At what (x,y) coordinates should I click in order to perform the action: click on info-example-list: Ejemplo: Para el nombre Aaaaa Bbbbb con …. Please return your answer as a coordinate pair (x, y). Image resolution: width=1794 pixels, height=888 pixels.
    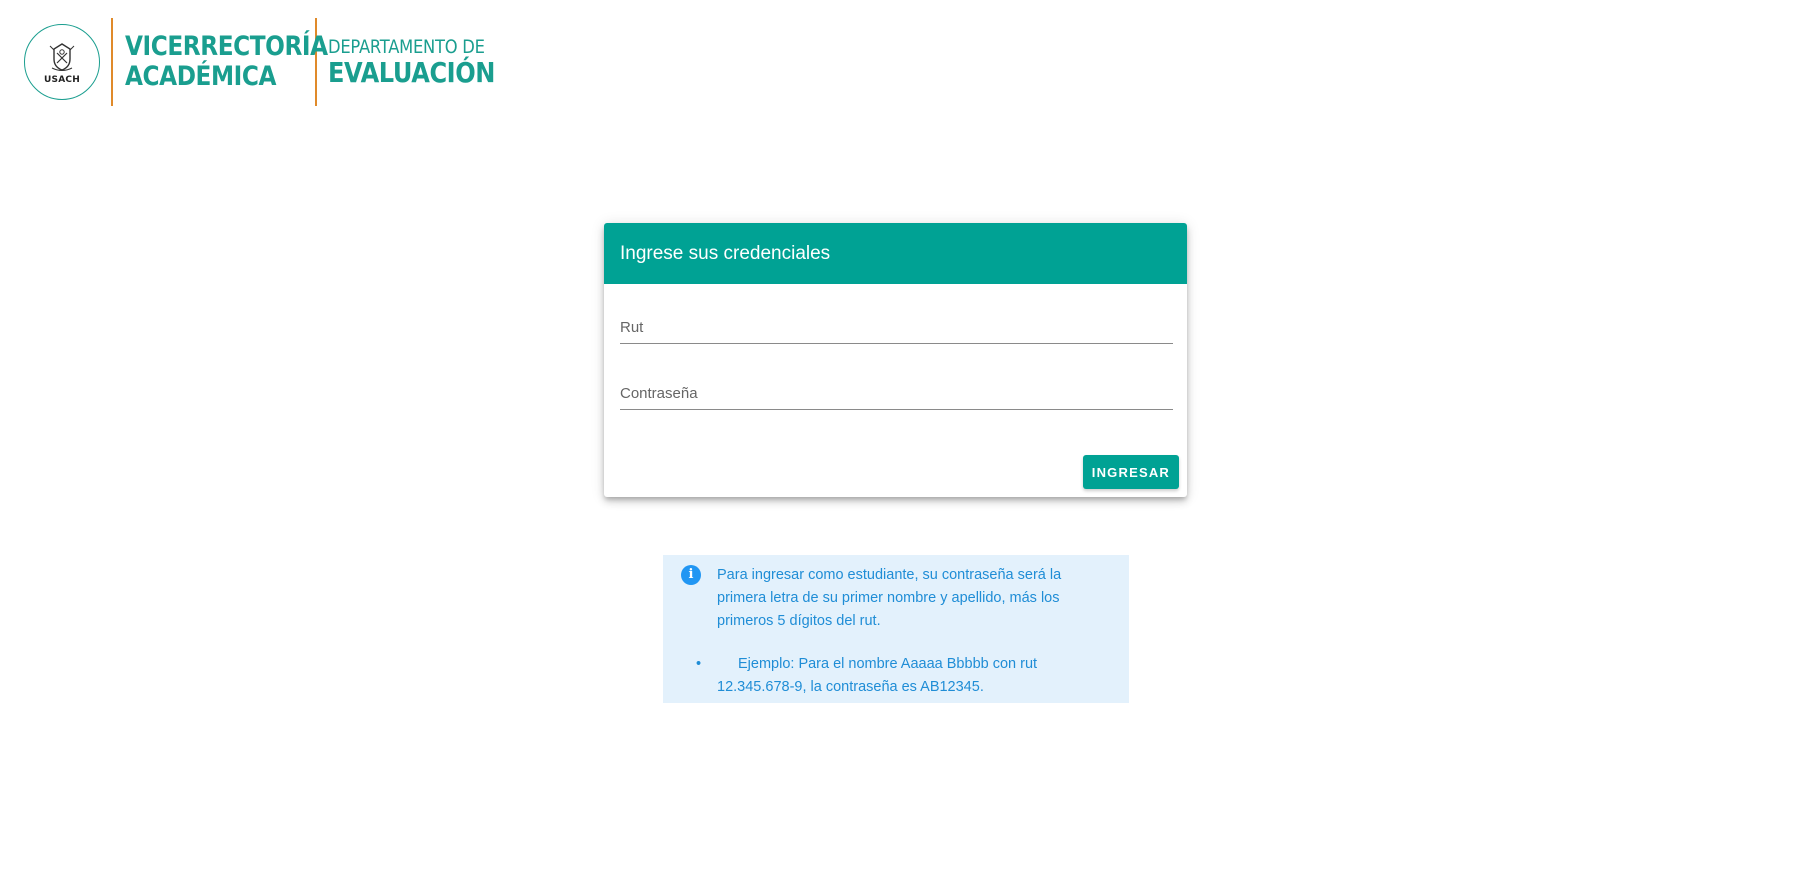
    Looking at the image, I should click on (904, 676).